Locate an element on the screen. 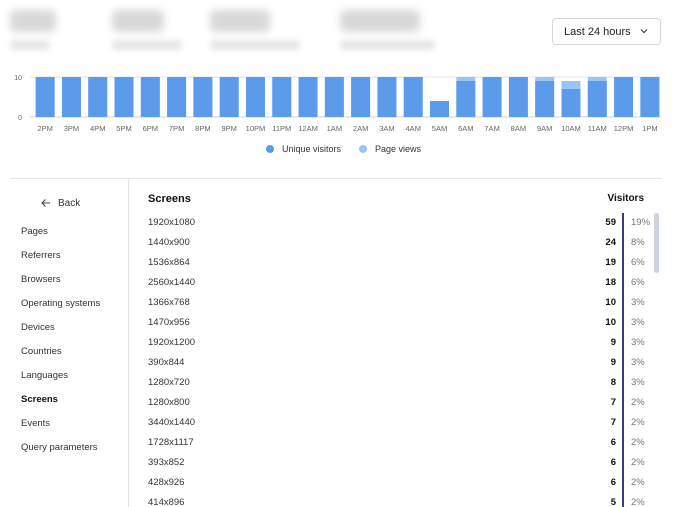  chart-legend: Unique visitors Page views is located at coordinates (343, 149).